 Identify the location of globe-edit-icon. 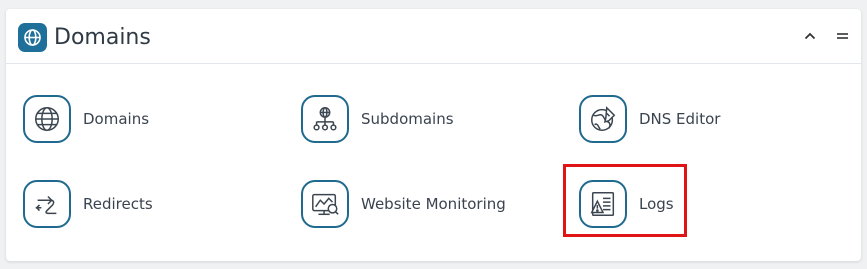
(603, 119).